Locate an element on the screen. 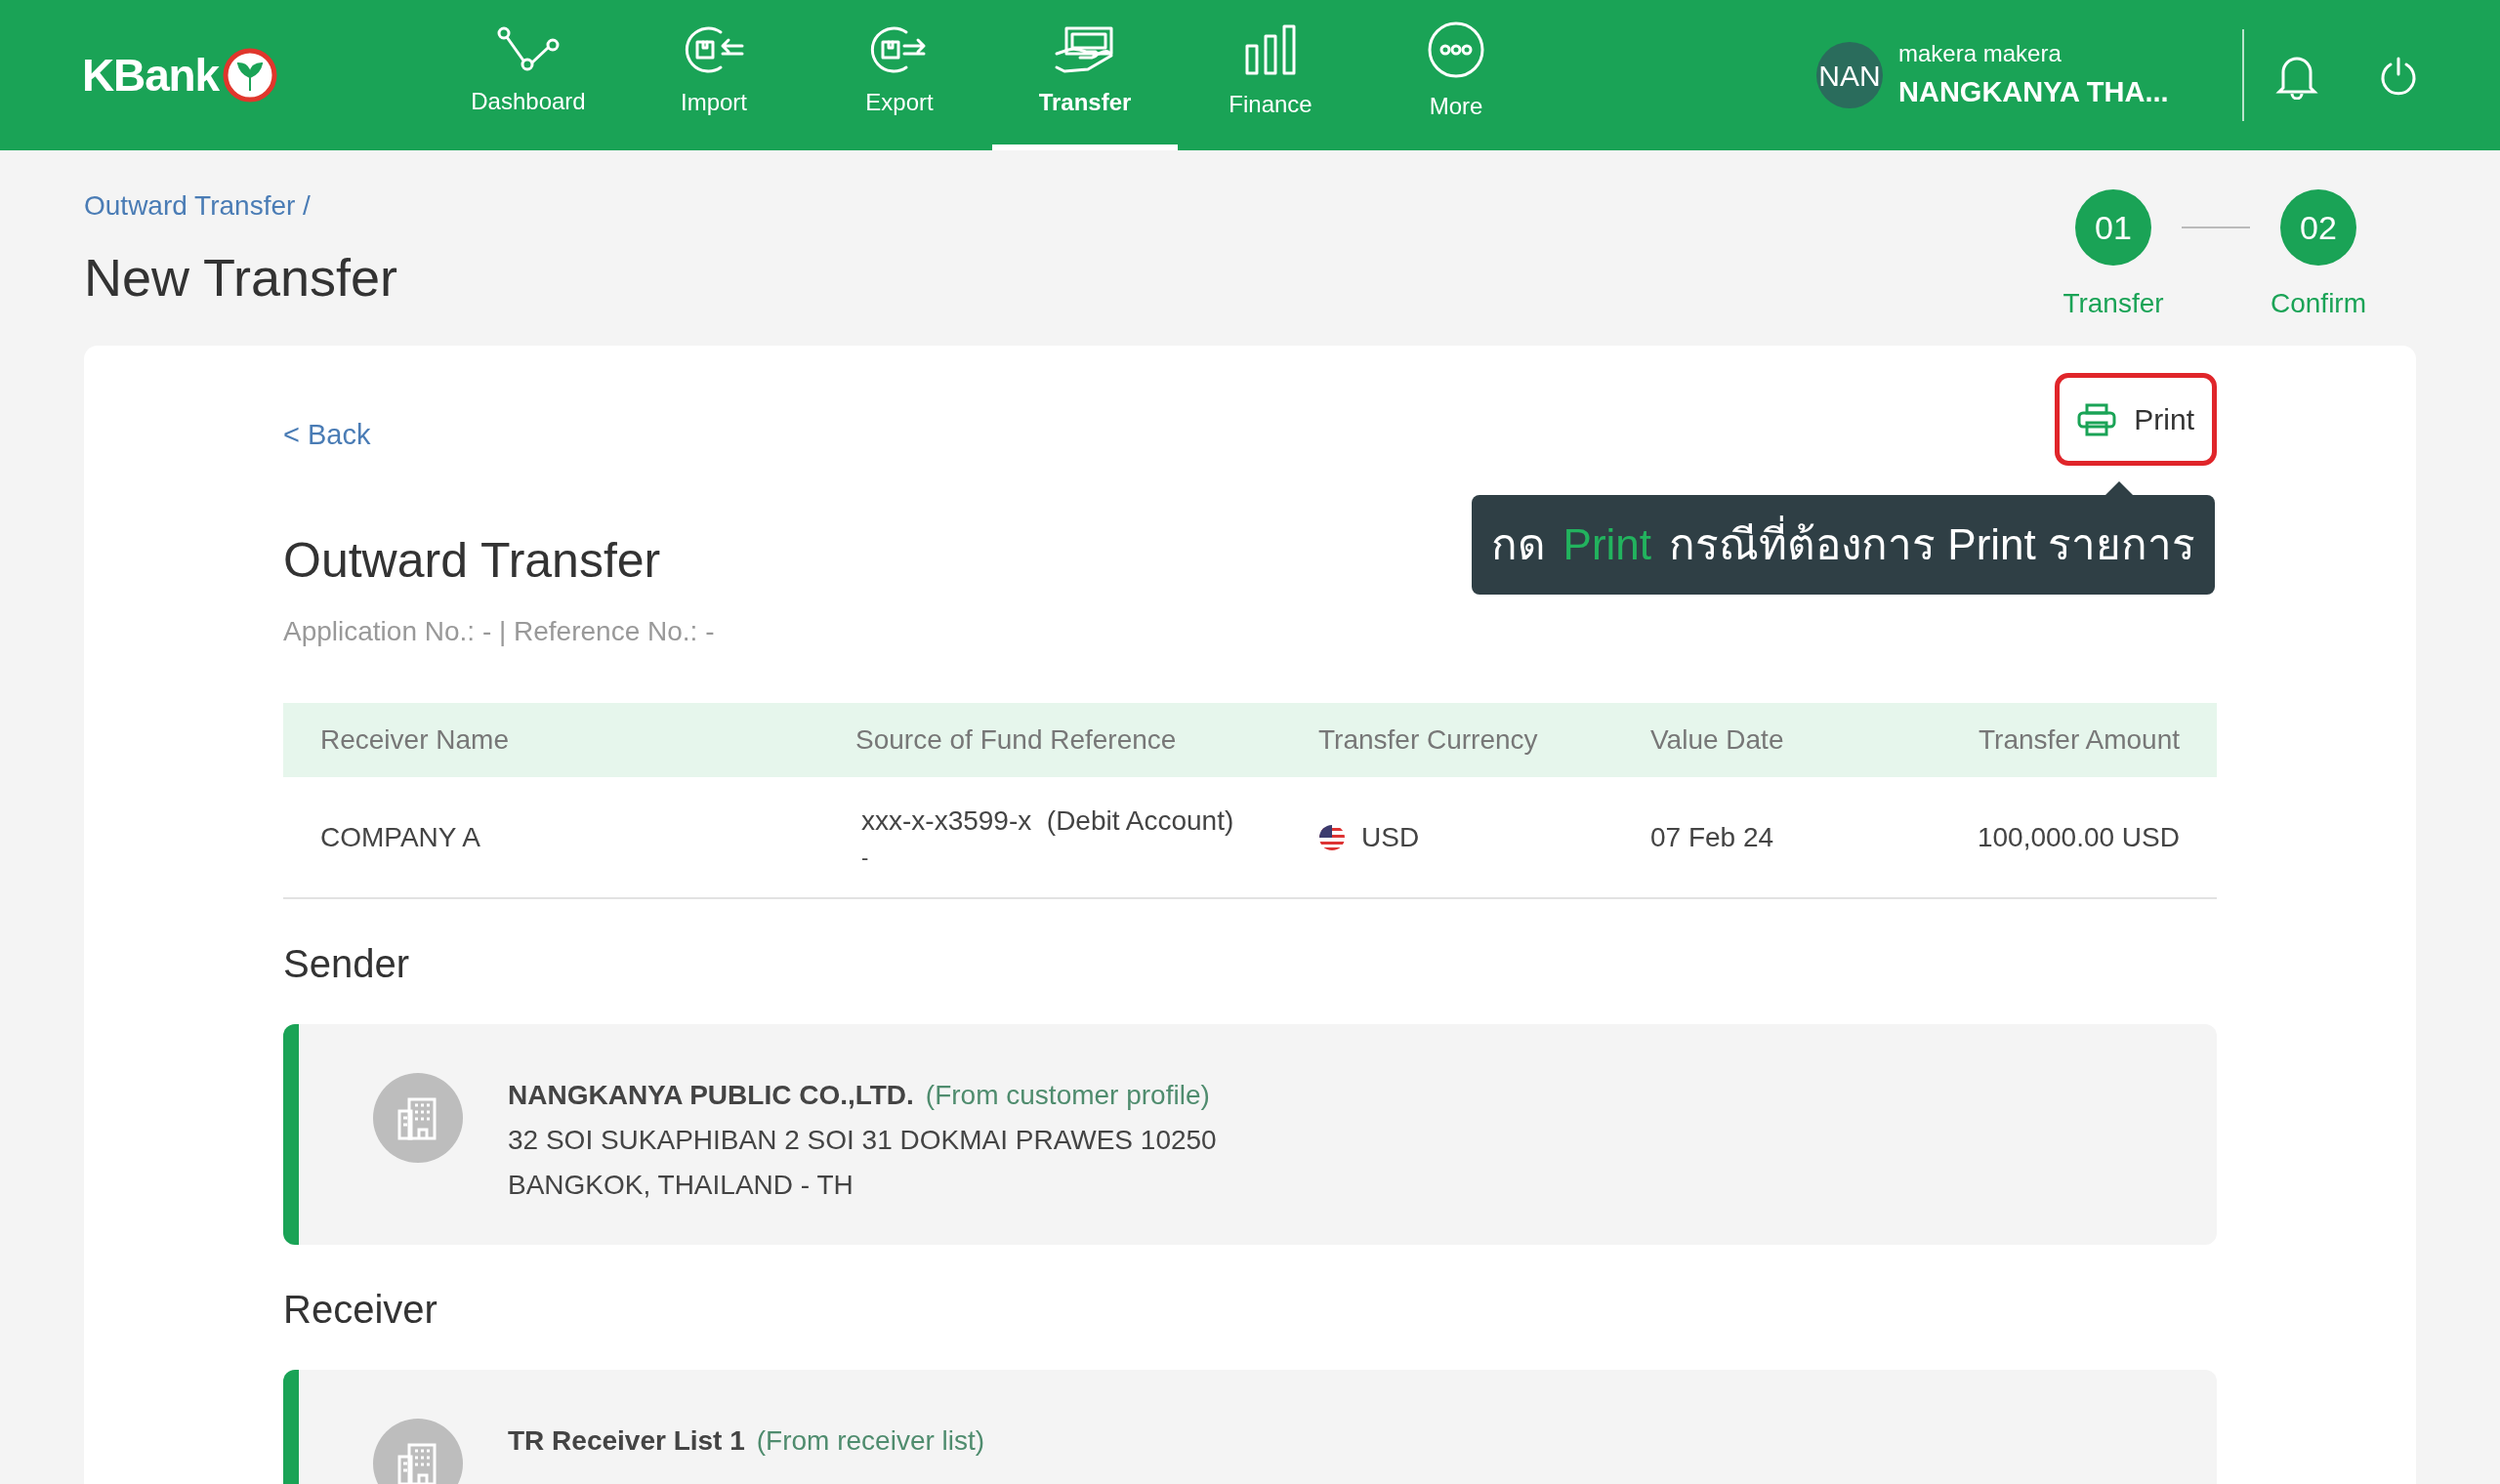 This screenshot has height=1484, width=2500. nav-tab: Import is located at coordinates (714, 75).